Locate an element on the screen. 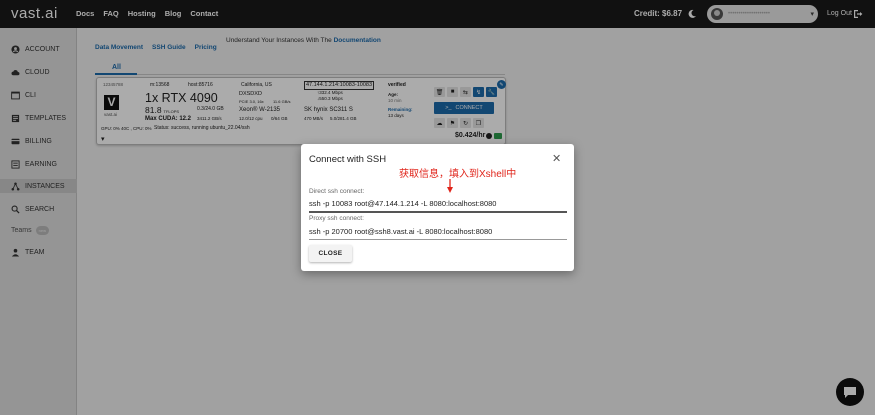  close-icon: ✕ is located at coordinates (556, 158).